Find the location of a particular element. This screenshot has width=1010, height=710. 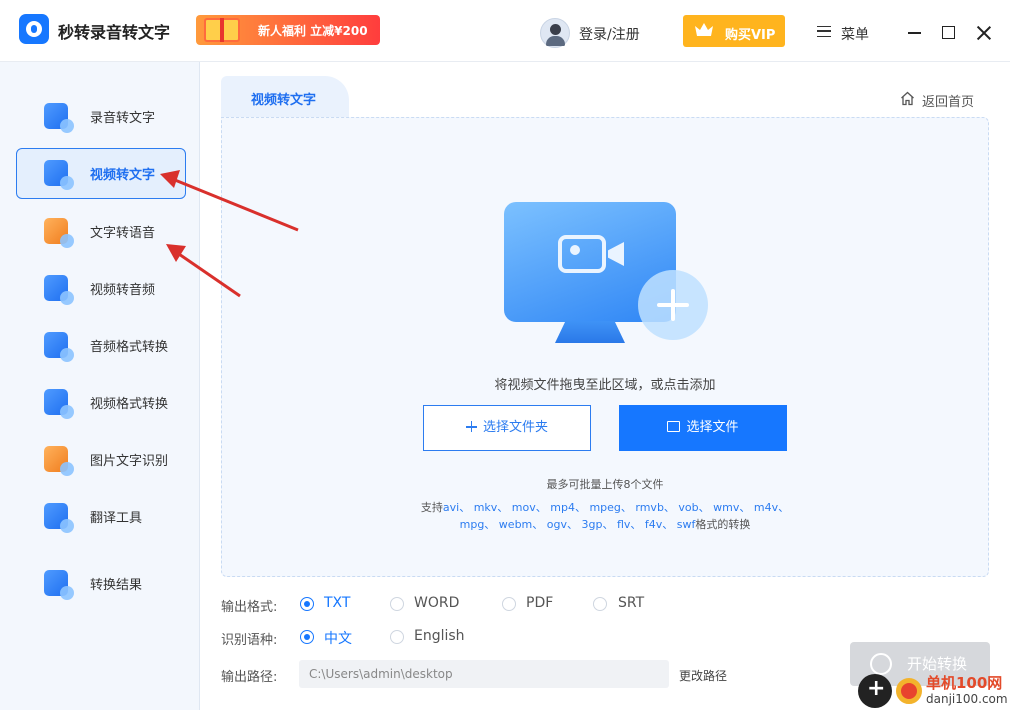

sidebar-item-video-to-audio: 视频转音频 is located at coordinates (101, 287).